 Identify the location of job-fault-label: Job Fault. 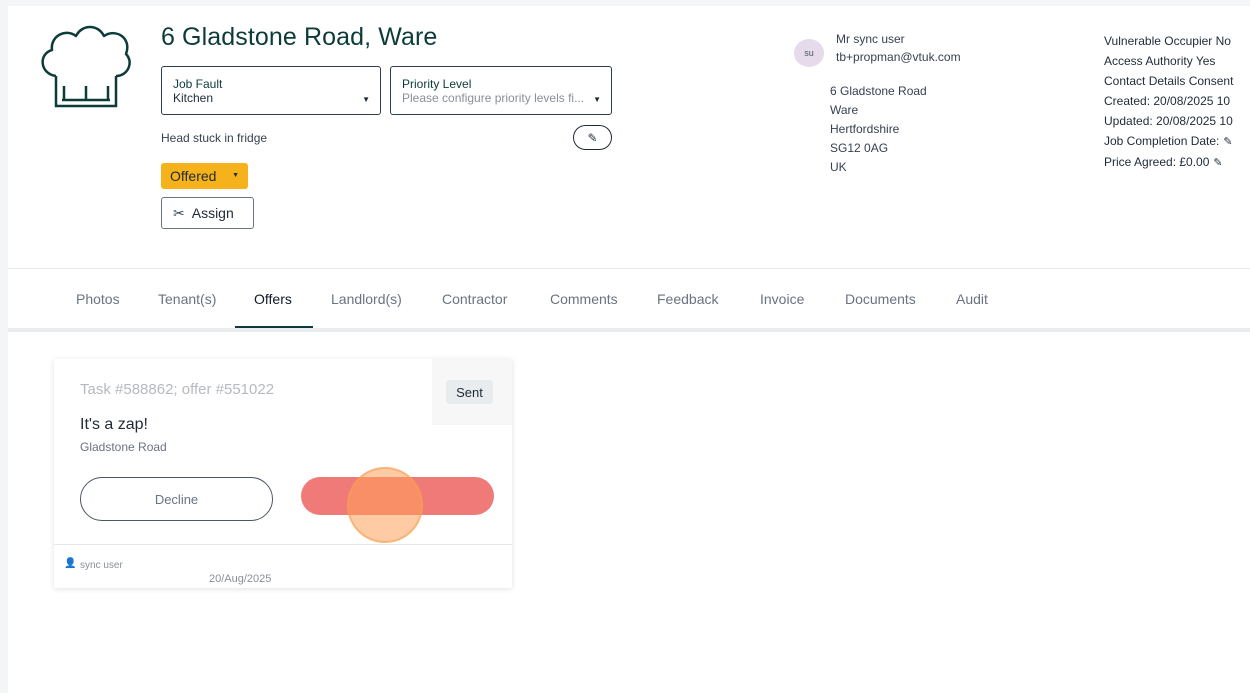
(198, 84).